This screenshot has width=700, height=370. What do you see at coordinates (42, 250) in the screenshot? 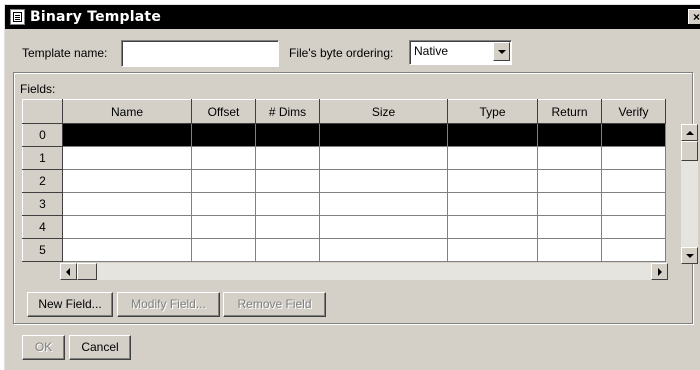
I see `row-header: 5` at bounding box center [42, 250].